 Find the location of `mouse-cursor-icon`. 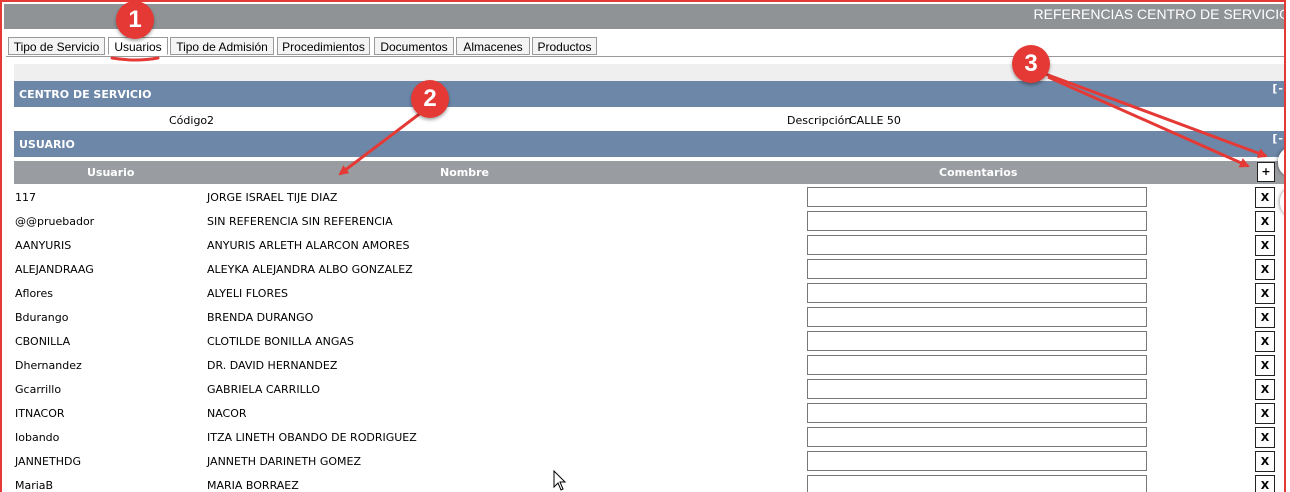

mouse-cursor-icon is located at coordinates (560, 480).